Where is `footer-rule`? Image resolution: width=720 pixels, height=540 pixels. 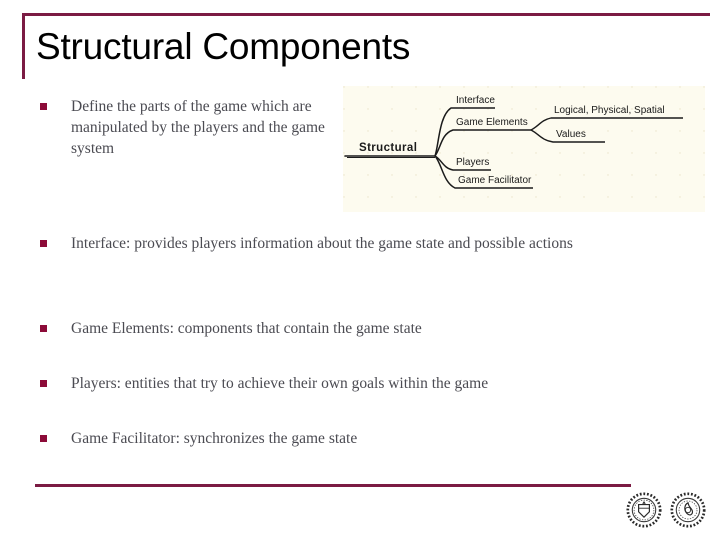 footer-rule is located at coordinates (333, 485).